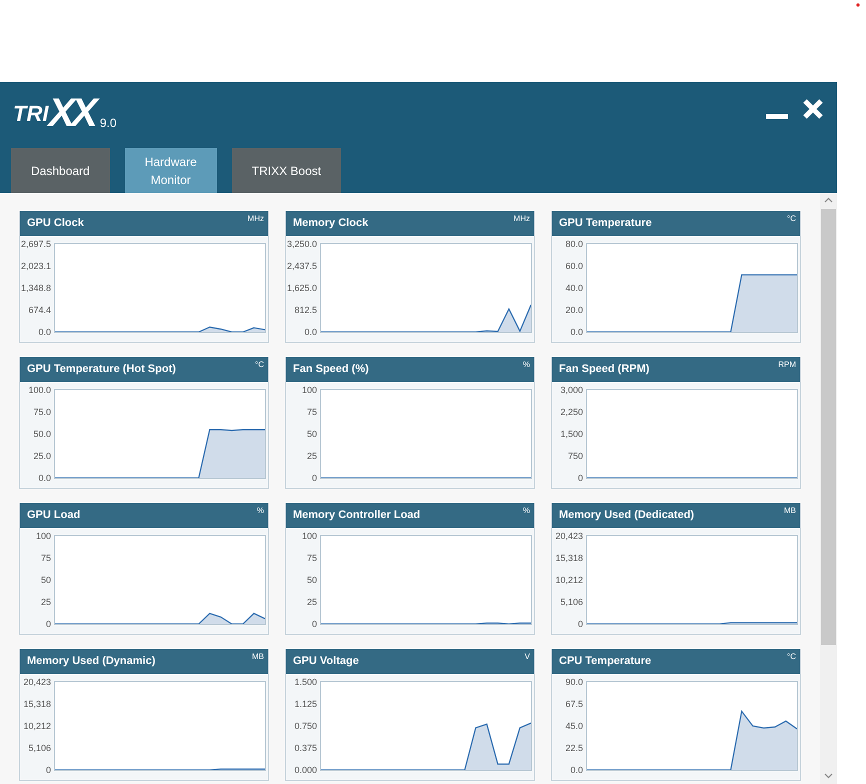  Describe the element at coordinates (53, 515) in the screenshot. I see `card-title: GPU Load` at that location.